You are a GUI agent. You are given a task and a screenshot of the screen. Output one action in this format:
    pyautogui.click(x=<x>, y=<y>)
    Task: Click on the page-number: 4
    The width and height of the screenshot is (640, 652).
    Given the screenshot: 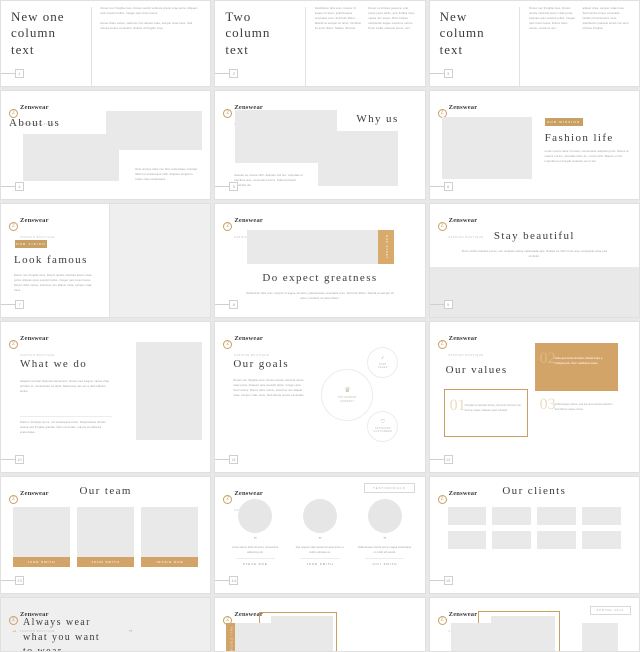 What is the action you would take?
    pyautogui.click(x=19, y=186)
    